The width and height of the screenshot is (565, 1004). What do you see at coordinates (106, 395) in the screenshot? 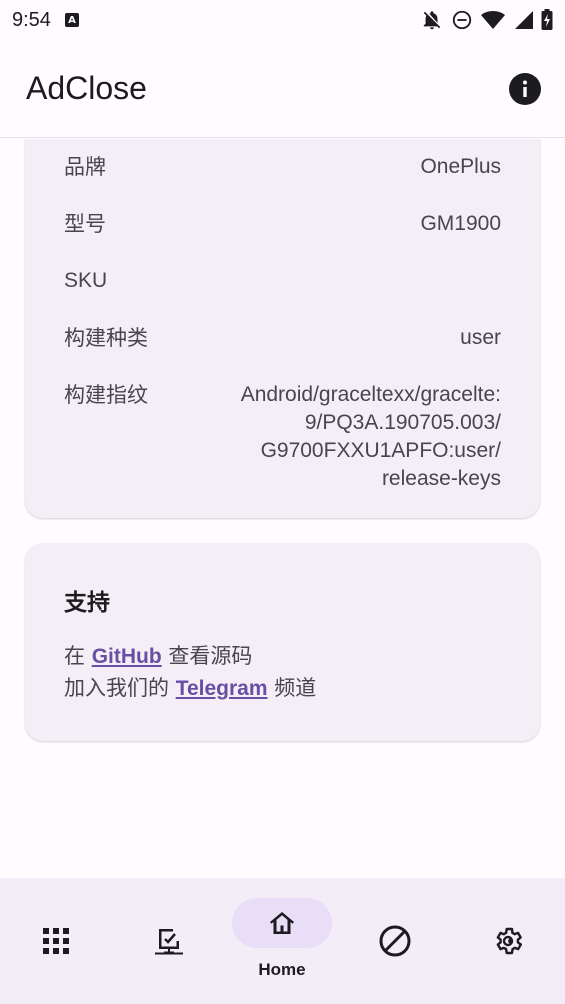
I see `info-key: 构建指纹` at bounding box center [106, 395].